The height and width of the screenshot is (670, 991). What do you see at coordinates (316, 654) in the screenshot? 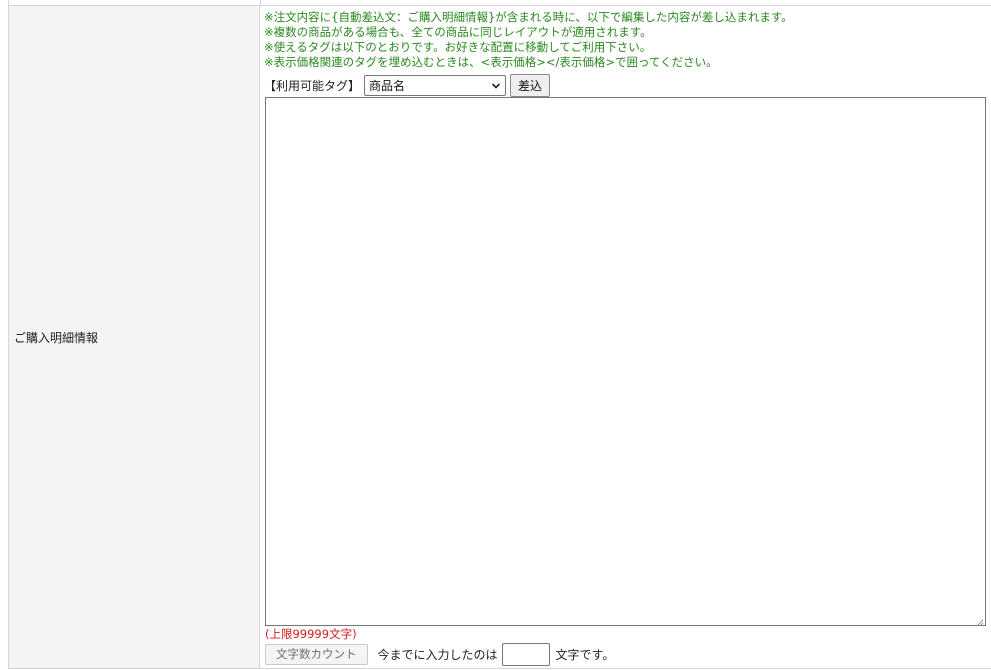
I see `count-characters-button: 文字数カウント` at bounding box center [316, 654].